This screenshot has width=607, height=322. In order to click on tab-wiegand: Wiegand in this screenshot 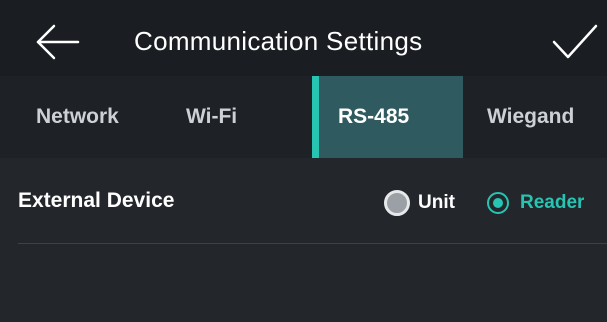, I will do `click(530, 117)`.